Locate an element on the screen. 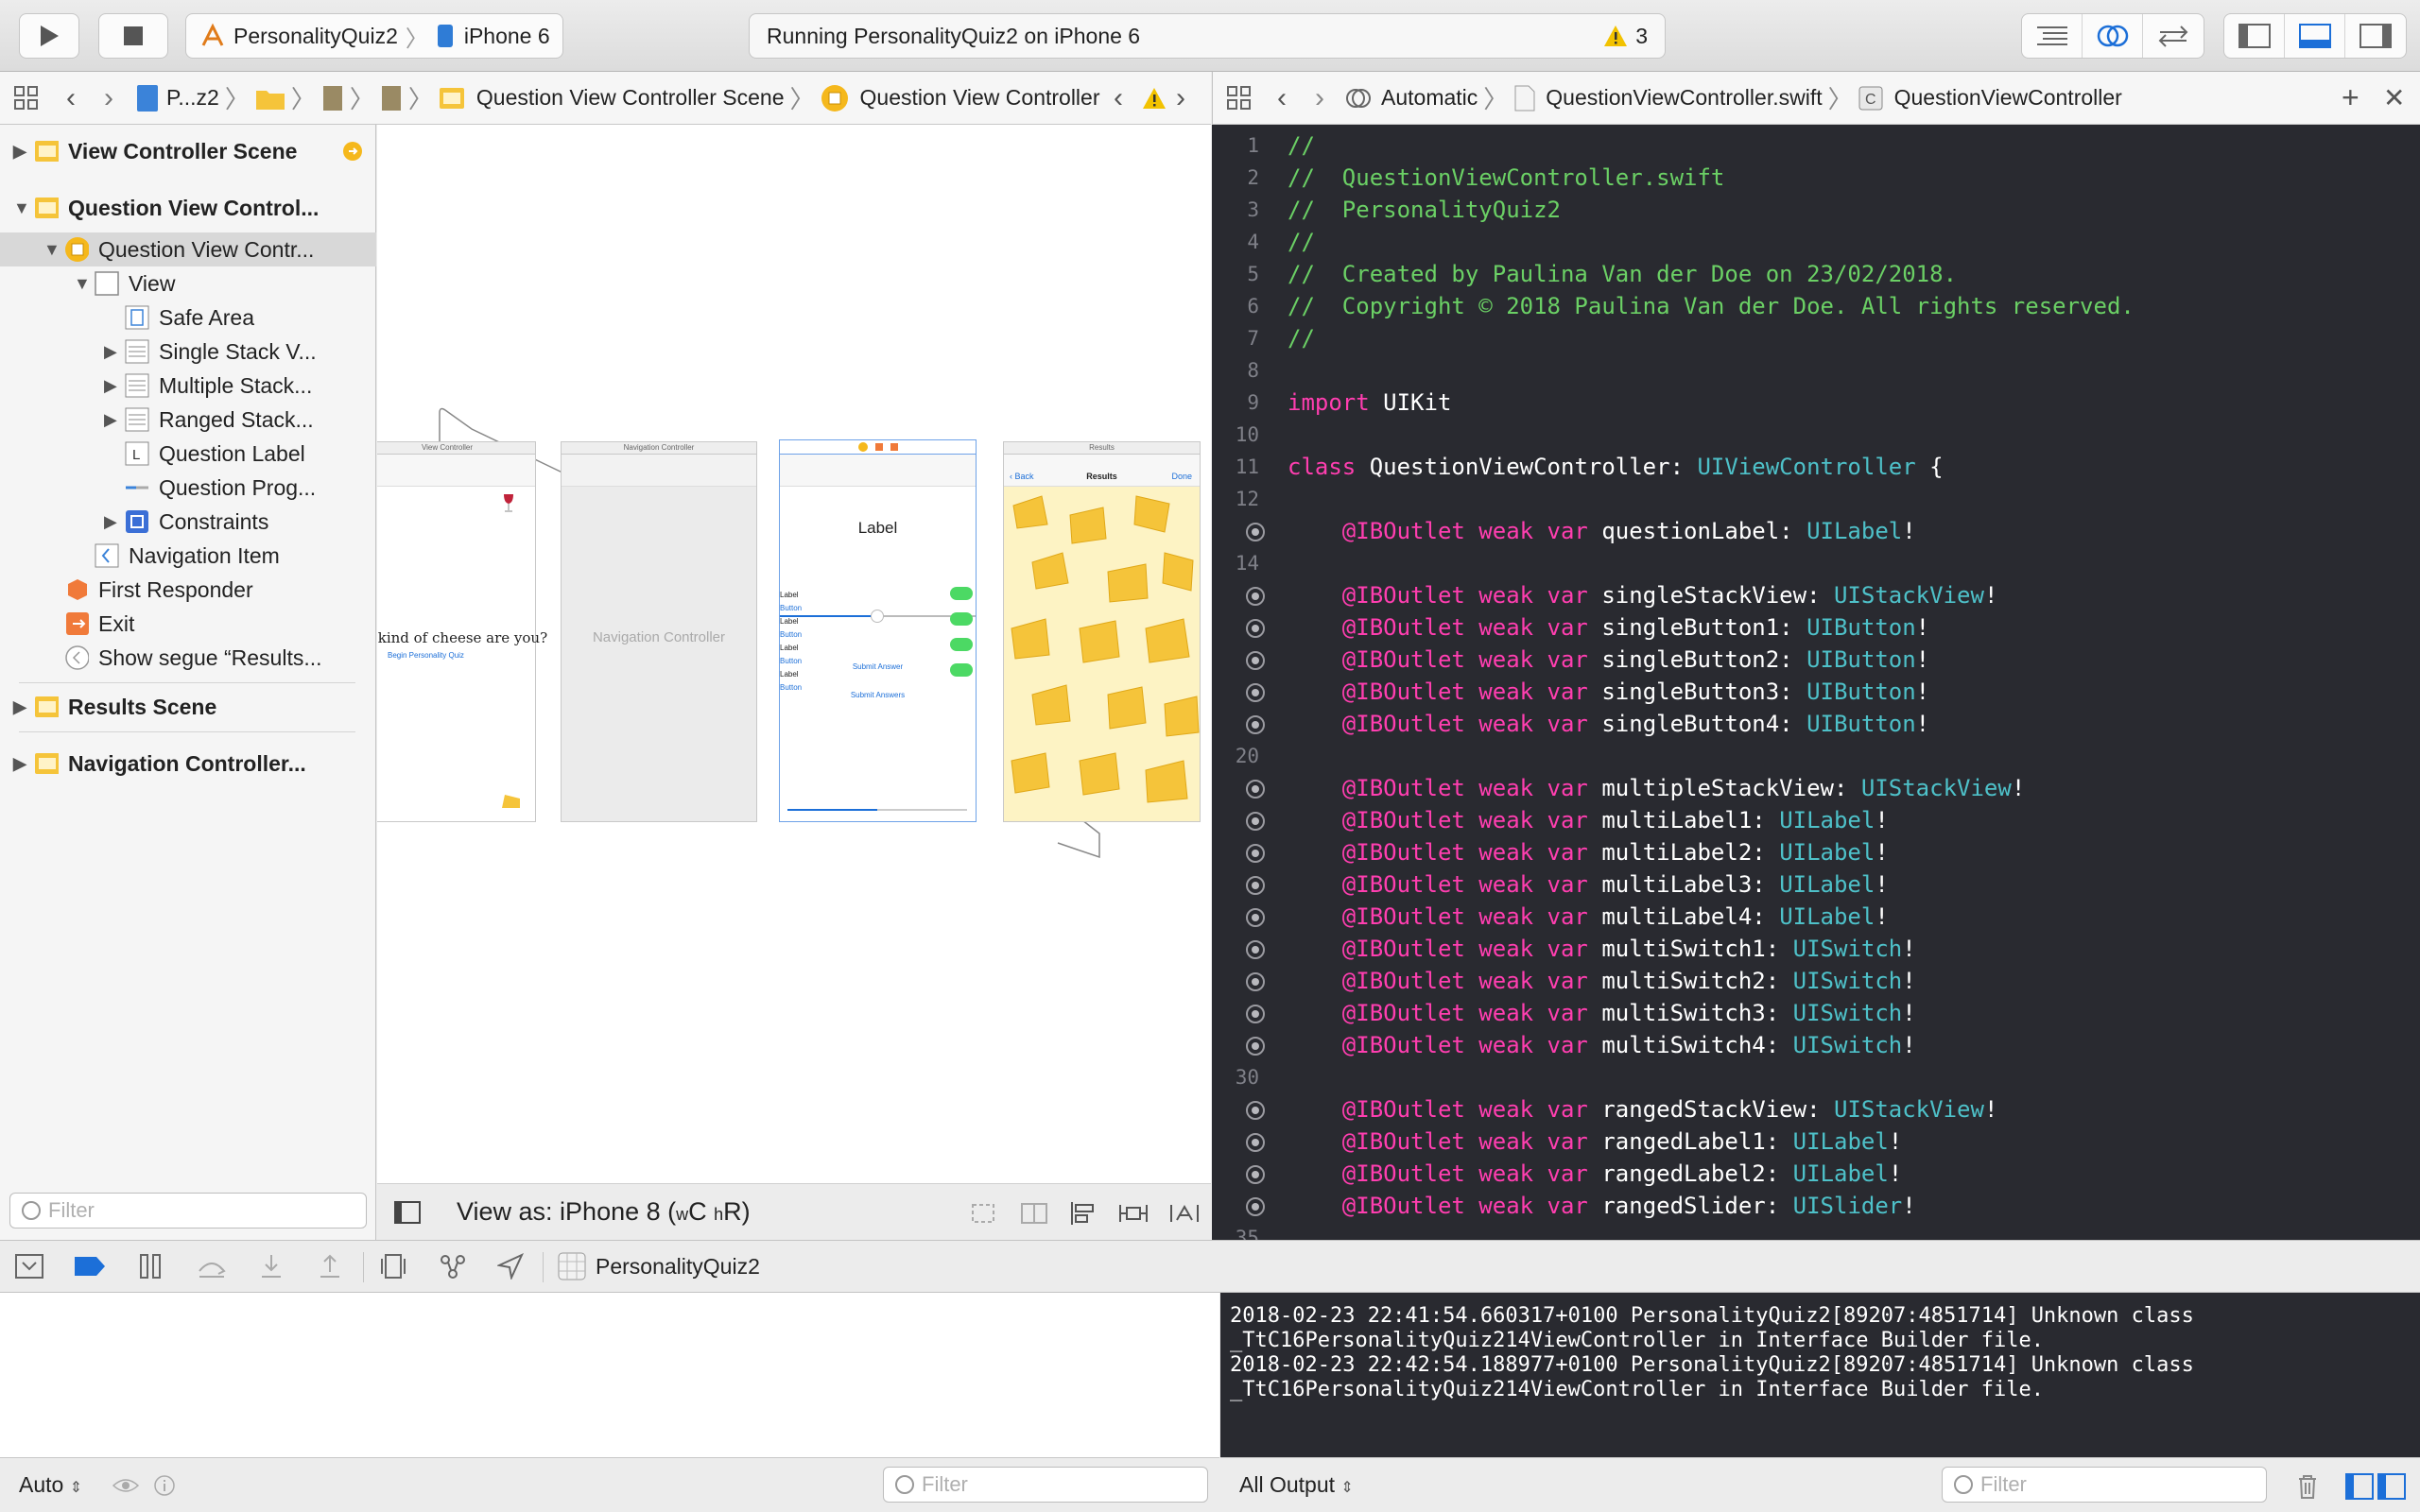 The height and width of the screenshot is (1512, 2420). next-issue-icon: › is located at coordinates (1181, 98).